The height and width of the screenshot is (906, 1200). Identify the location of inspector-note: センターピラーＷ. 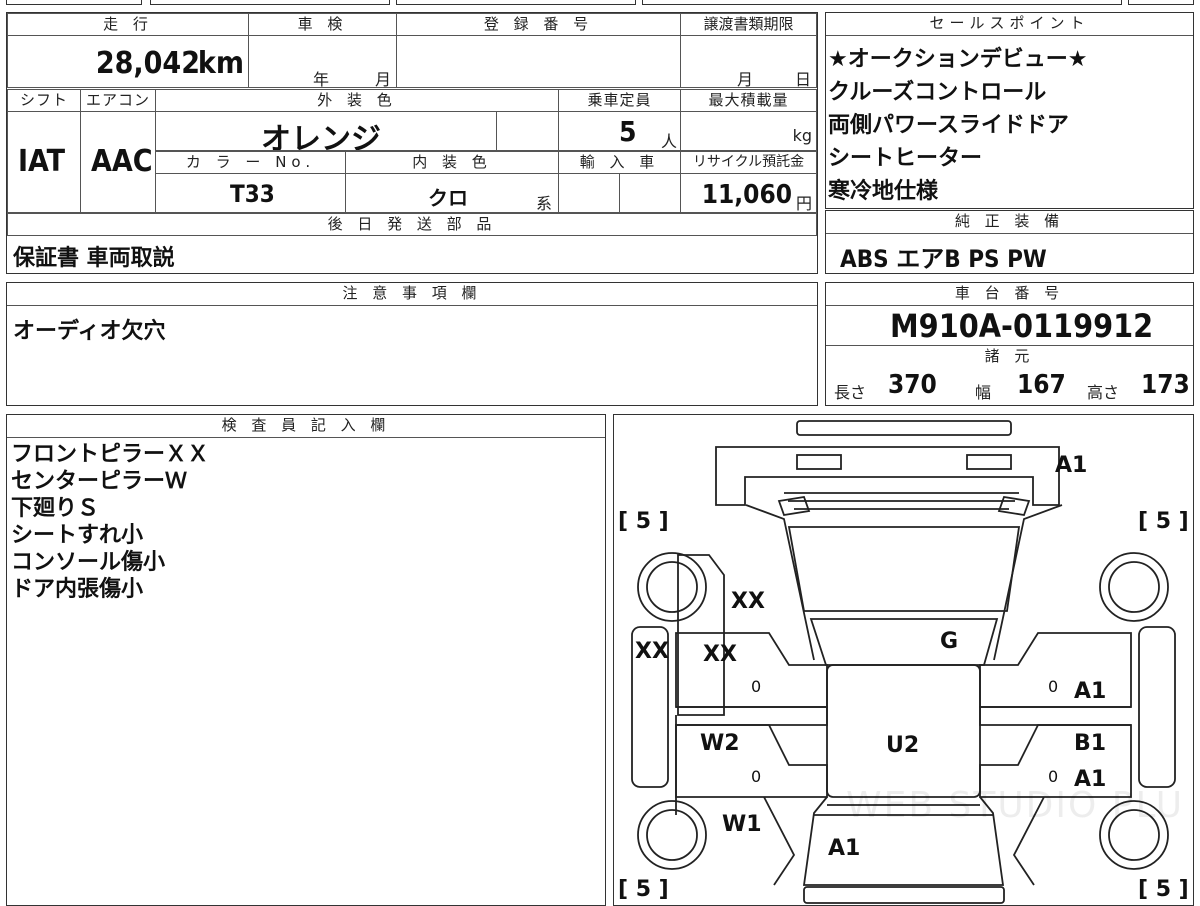
(99, 481).